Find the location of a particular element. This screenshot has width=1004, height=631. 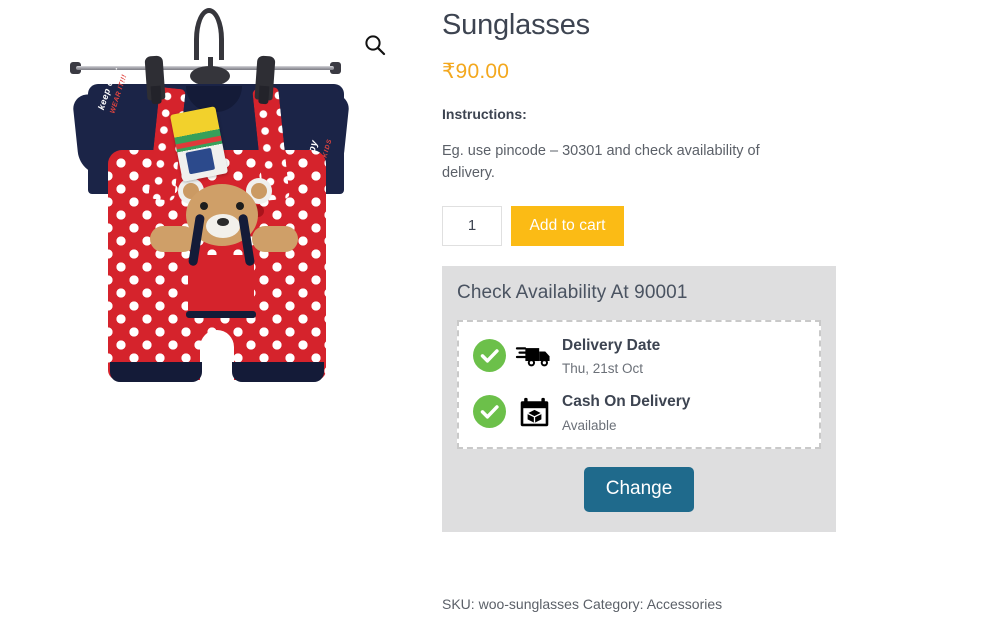

teddy-eye-left is located at coordinates (204, 206).